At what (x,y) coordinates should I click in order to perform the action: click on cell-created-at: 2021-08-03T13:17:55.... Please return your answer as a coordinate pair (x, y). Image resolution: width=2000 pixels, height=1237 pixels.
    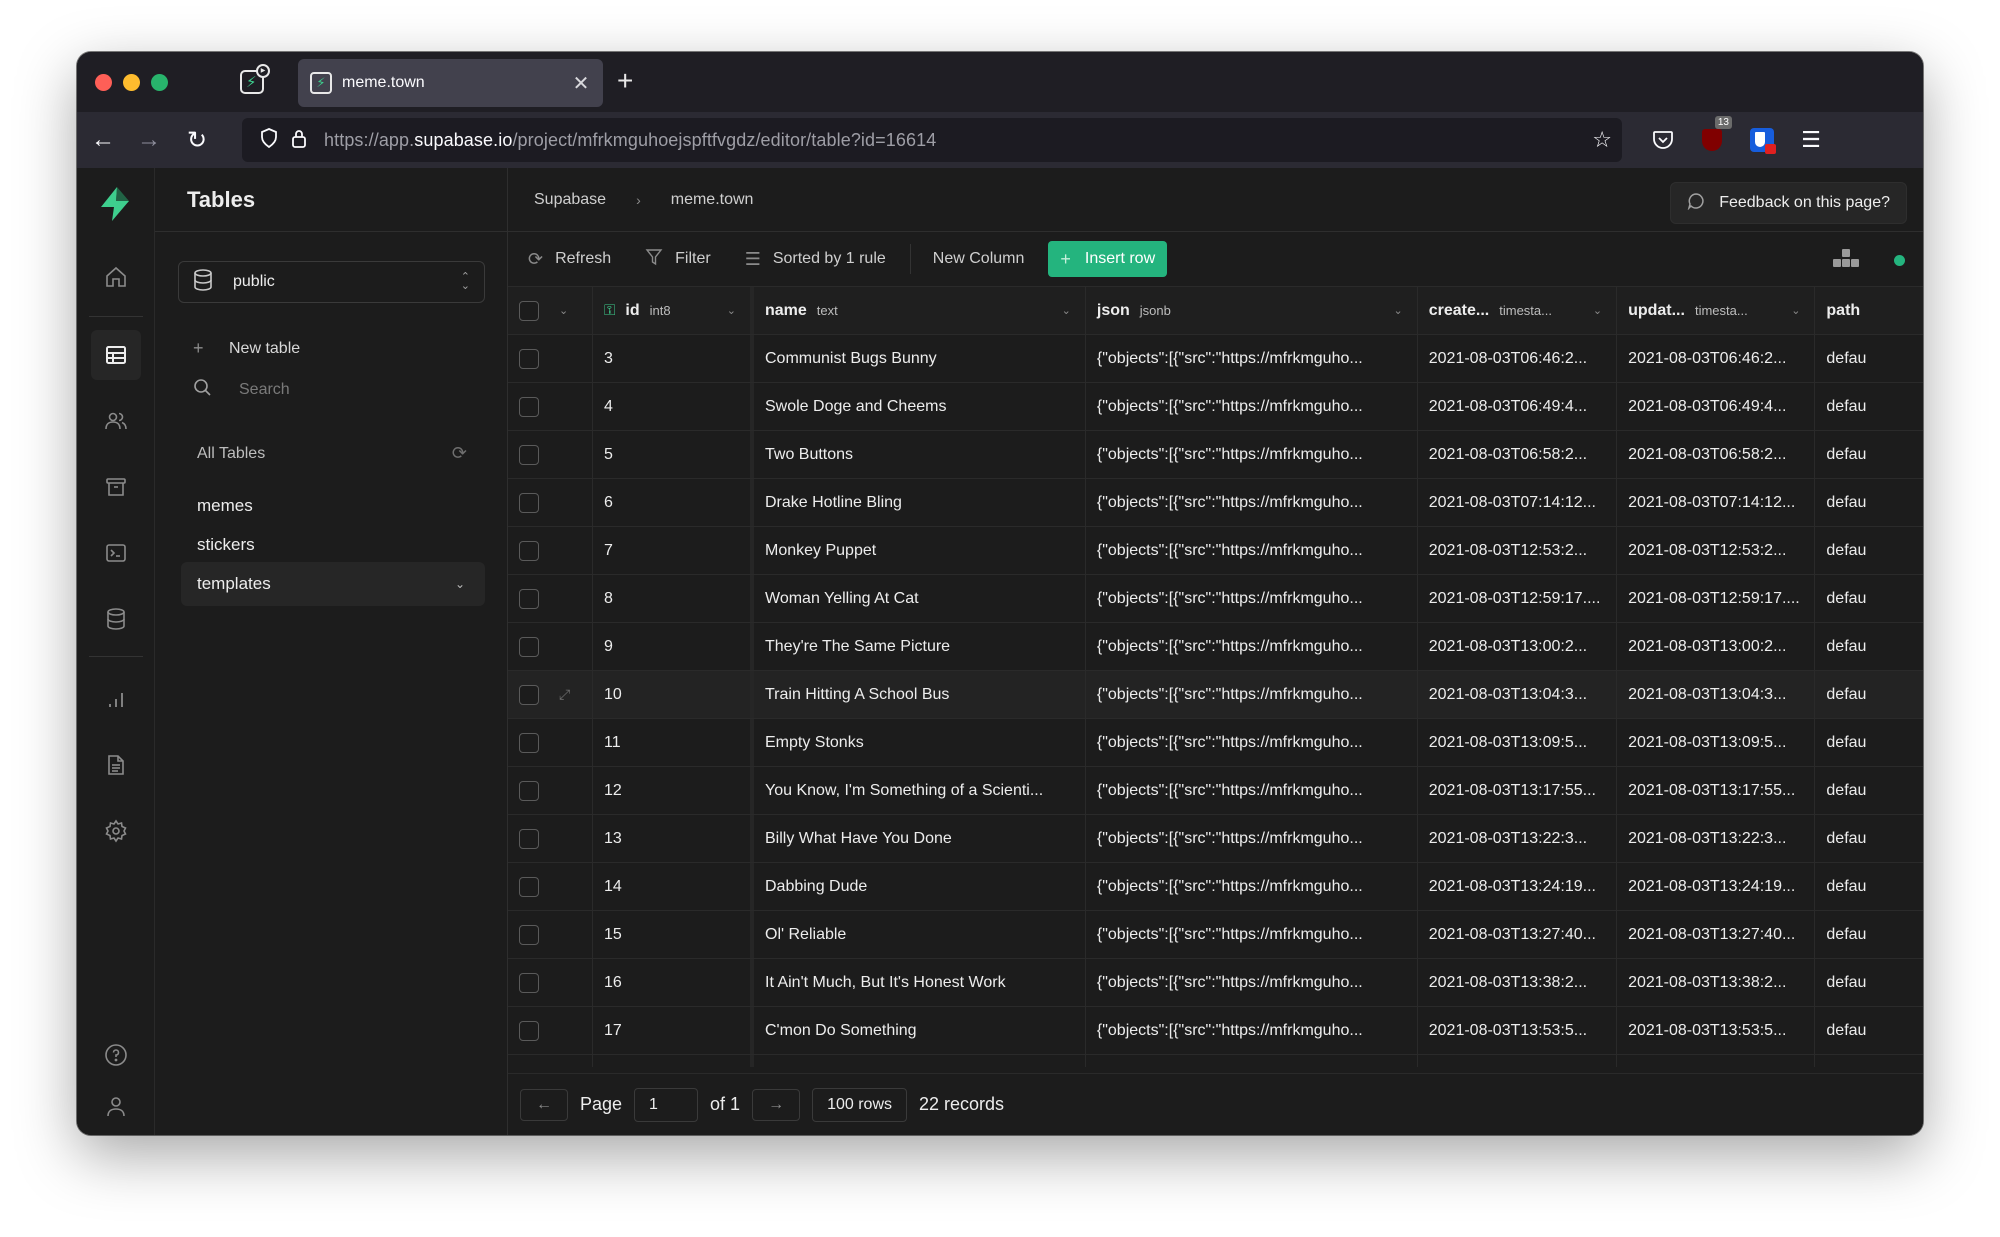
    Looking at the image, I should click on (1518, 790).